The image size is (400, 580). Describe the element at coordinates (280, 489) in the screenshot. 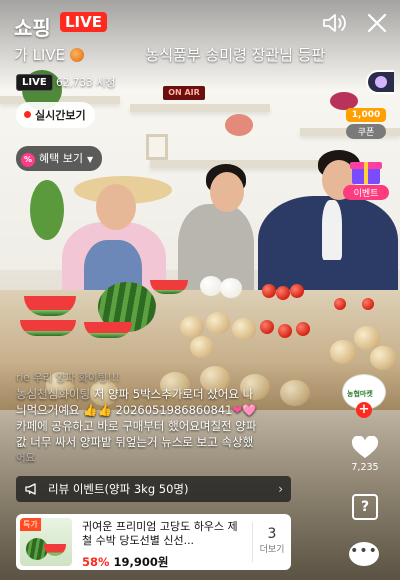

I see `chevron-right-icon: ›` at that location.